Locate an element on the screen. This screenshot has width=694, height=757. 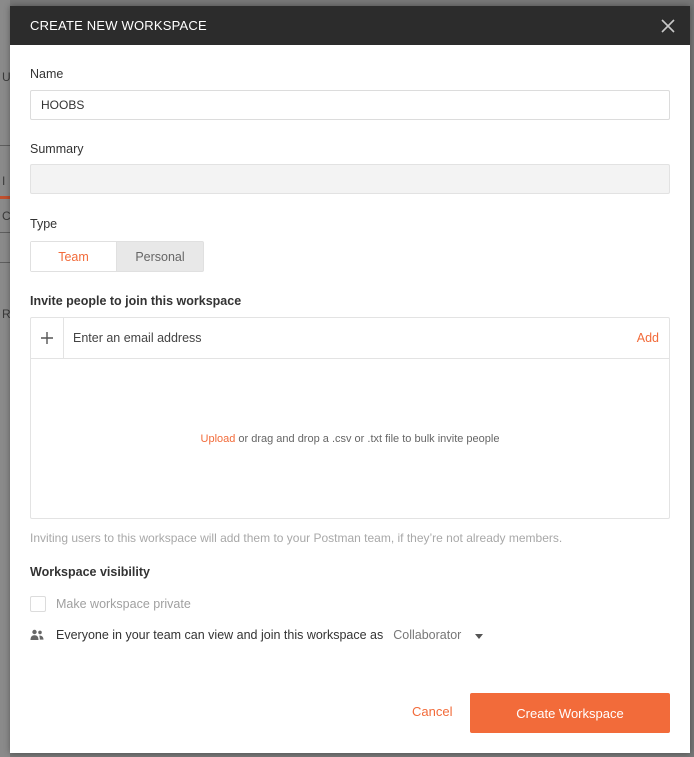
add-button: Add is located at coordinates (653, 338).